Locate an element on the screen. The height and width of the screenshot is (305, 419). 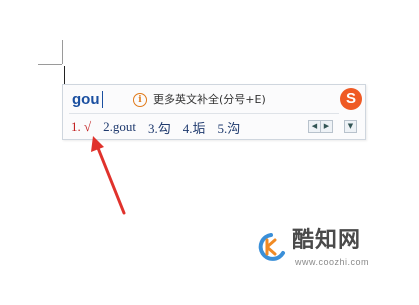
candidate-5: 5.沟 is located at coordinates (229, 127).